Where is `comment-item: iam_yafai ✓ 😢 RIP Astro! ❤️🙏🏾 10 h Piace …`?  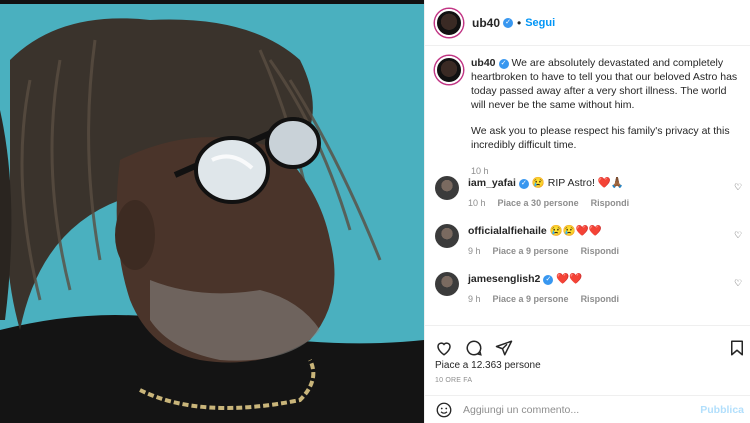 comment-item: iam_yafai ✓ 😢 RIP Astro! ❤️🙏🏾 10 h Piace … is located at coordinates (587, 192).